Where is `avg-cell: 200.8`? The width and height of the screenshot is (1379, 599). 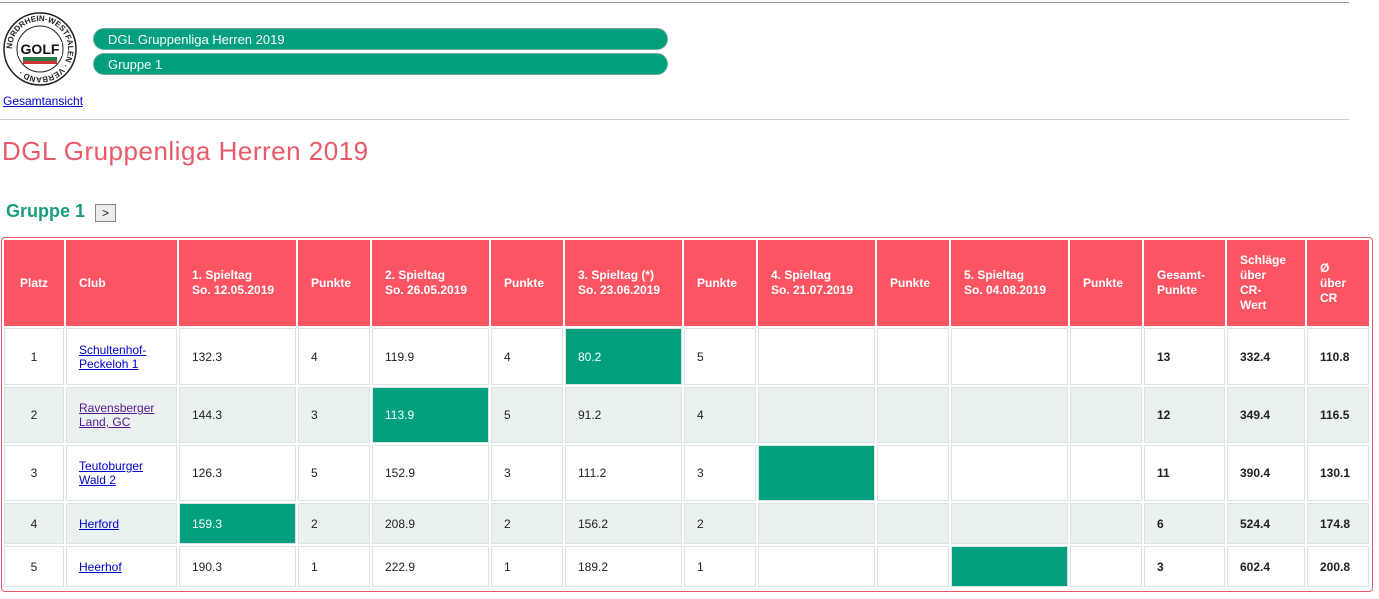 avg-cell: 200.8 is located at coordinates (1338, 566).